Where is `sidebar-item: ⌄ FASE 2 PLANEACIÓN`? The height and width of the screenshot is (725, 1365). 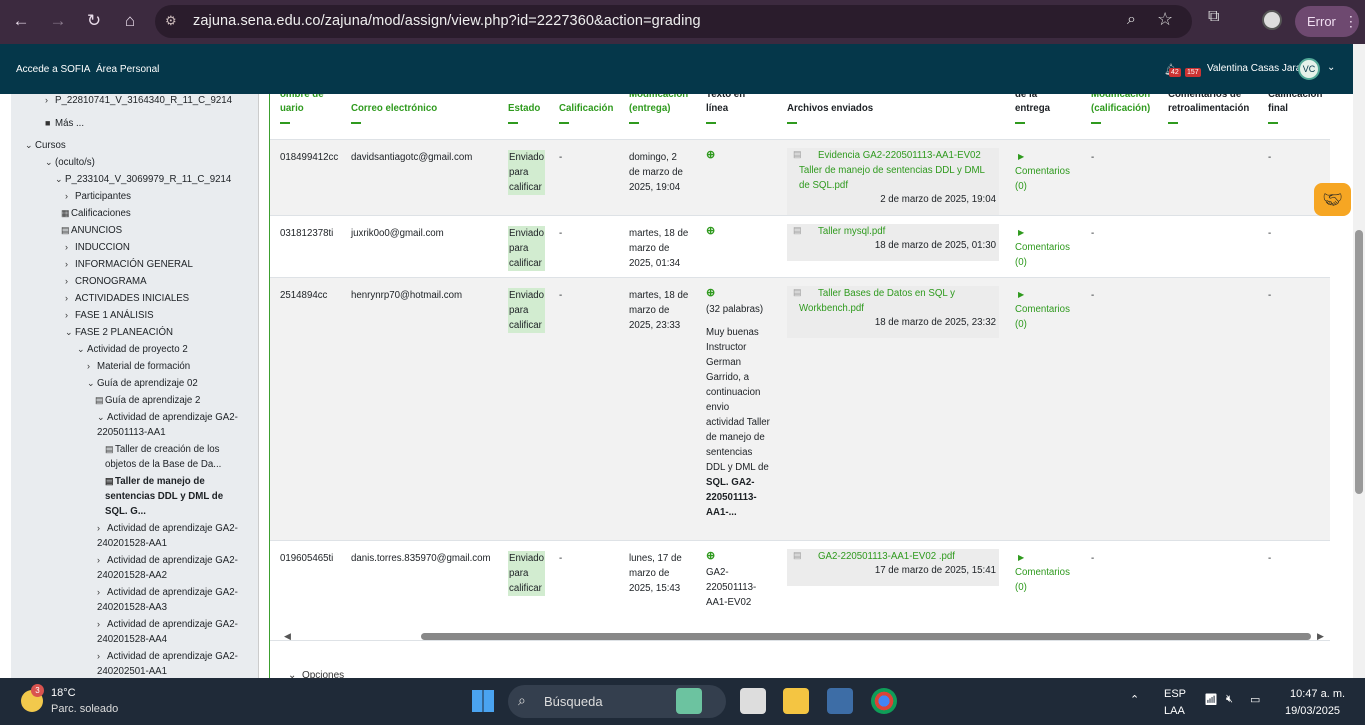
sidebar-item: ⌄ FASE 2 PLANEACIÓN is located at coordinates (119, 332).